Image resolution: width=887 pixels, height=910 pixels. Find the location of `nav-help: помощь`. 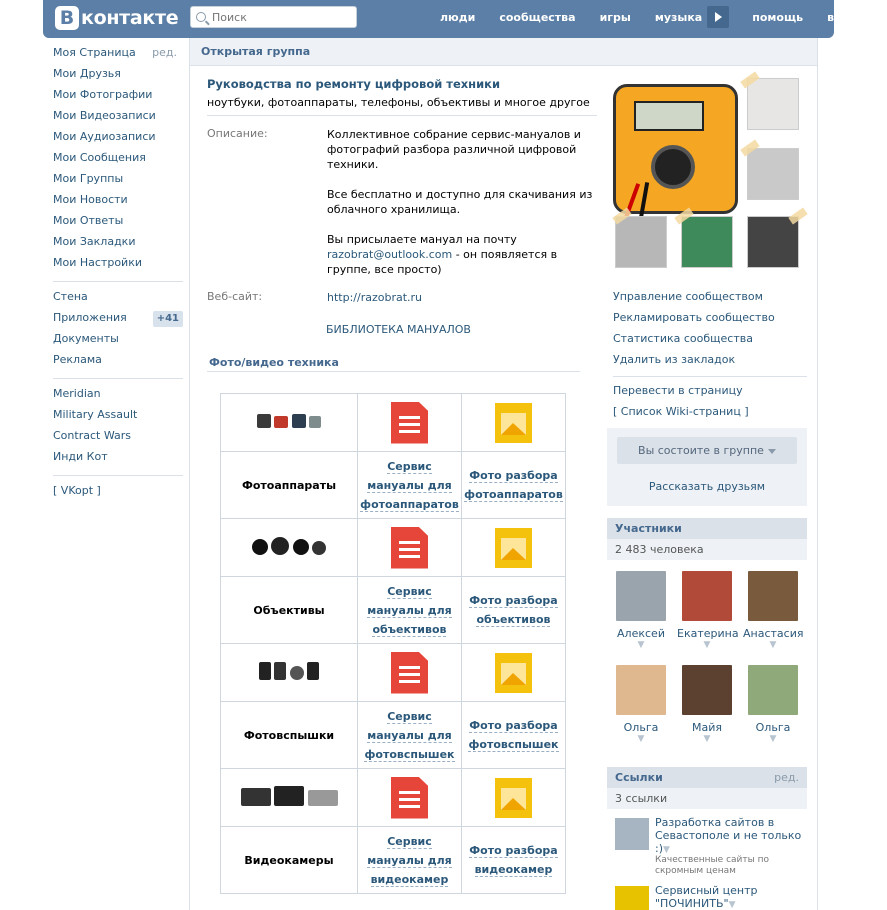

nav-help: помощь is located at coordinates (777, 17).